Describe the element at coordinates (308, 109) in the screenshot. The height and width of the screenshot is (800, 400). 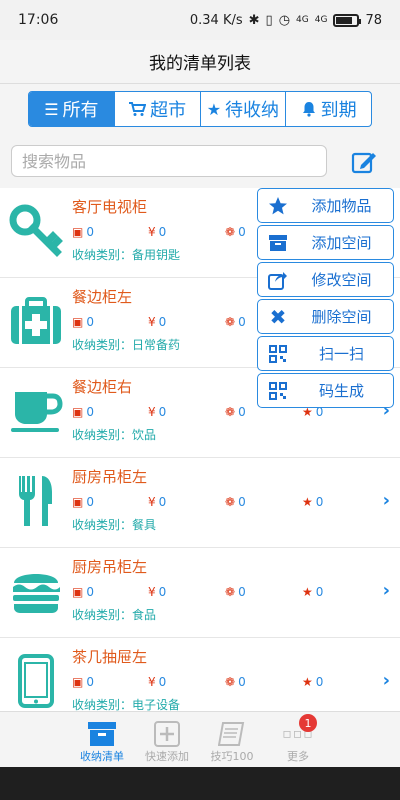
I see `bell-icon` at that location.